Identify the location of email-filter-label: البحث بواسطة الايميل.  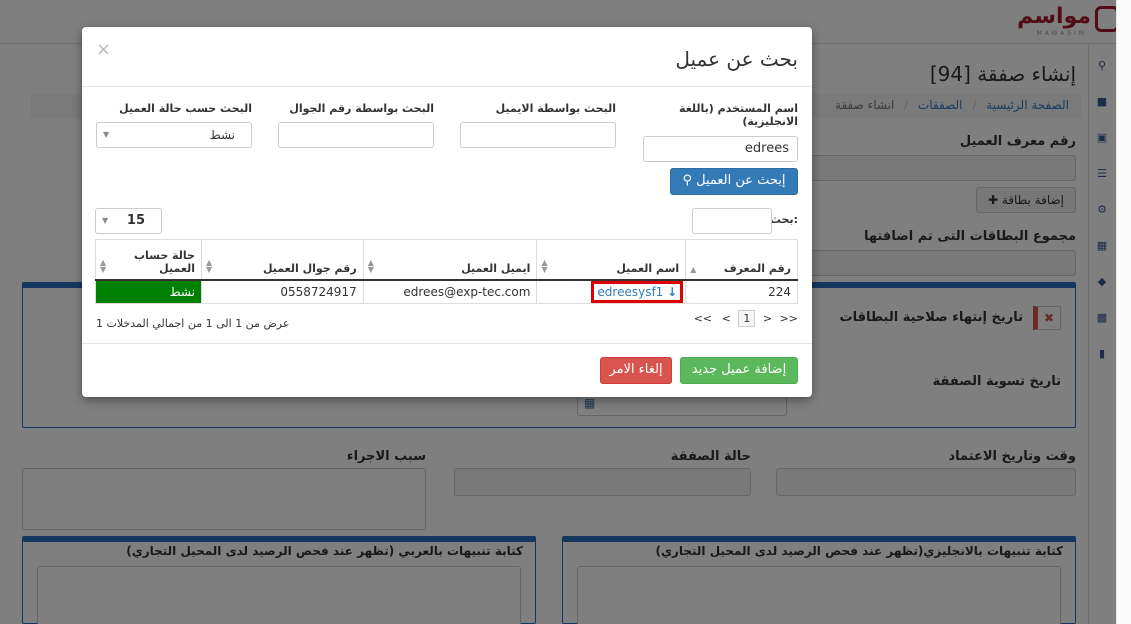
(555, 108).